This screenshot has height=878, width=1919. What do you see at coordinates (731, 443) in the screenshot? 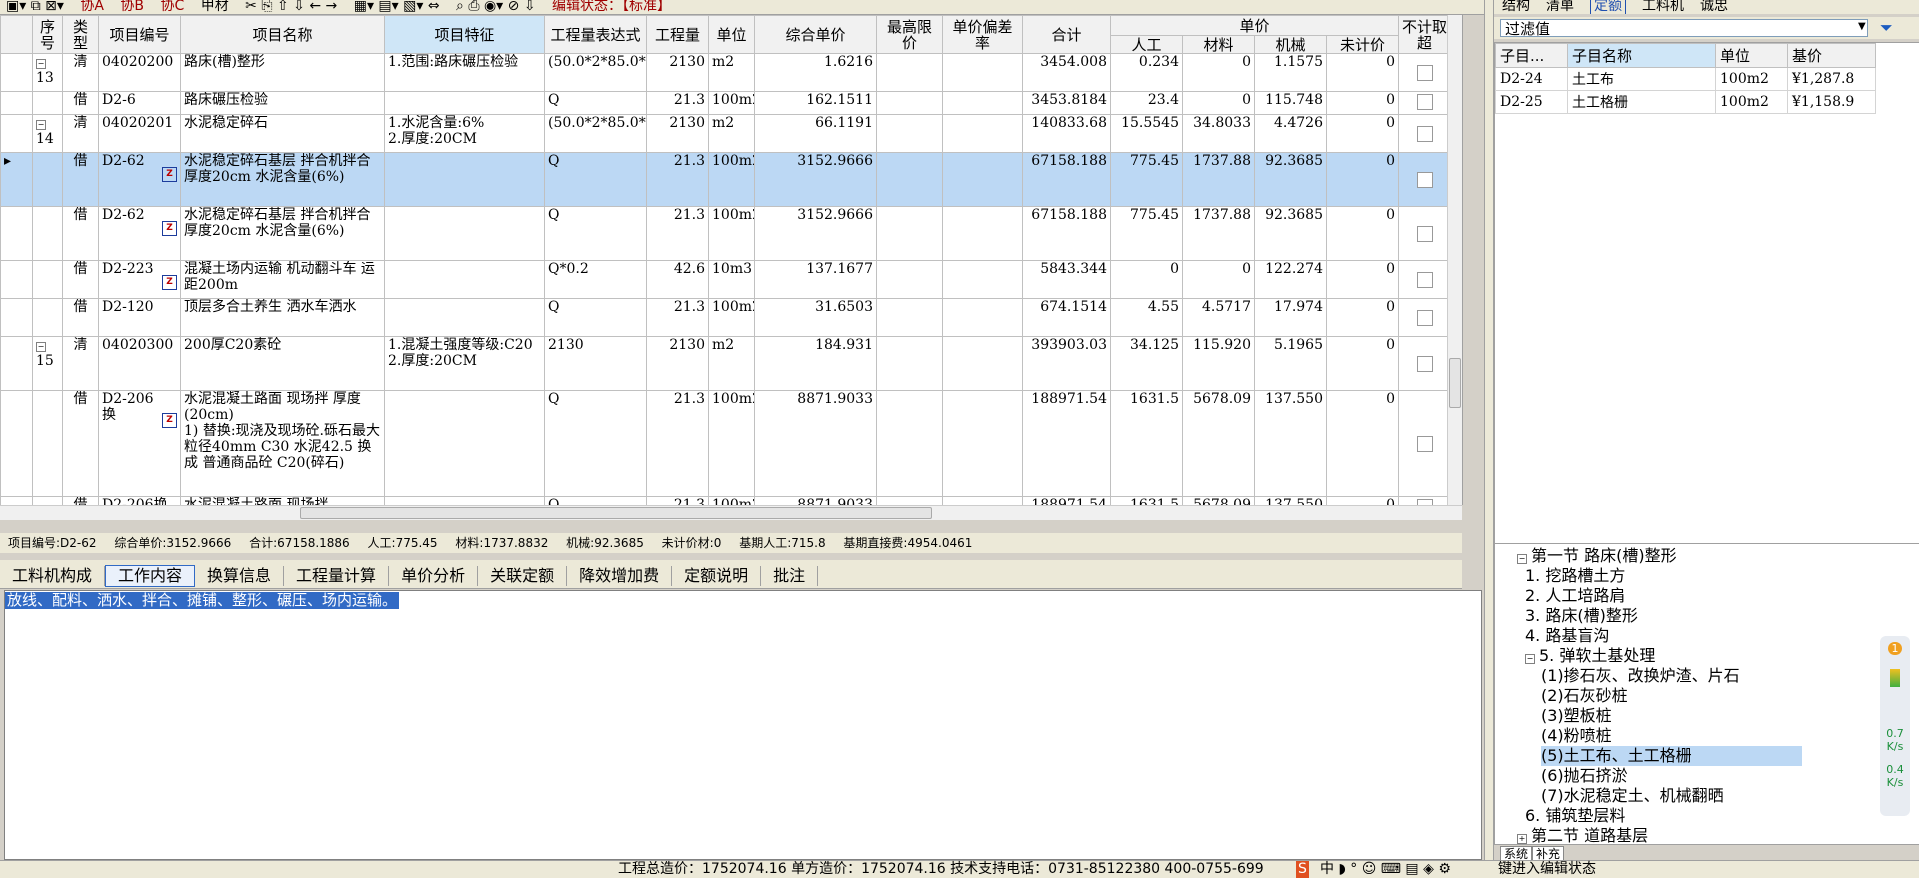
I see `cell-unit: 100m2` at bounding box center [731, 443].